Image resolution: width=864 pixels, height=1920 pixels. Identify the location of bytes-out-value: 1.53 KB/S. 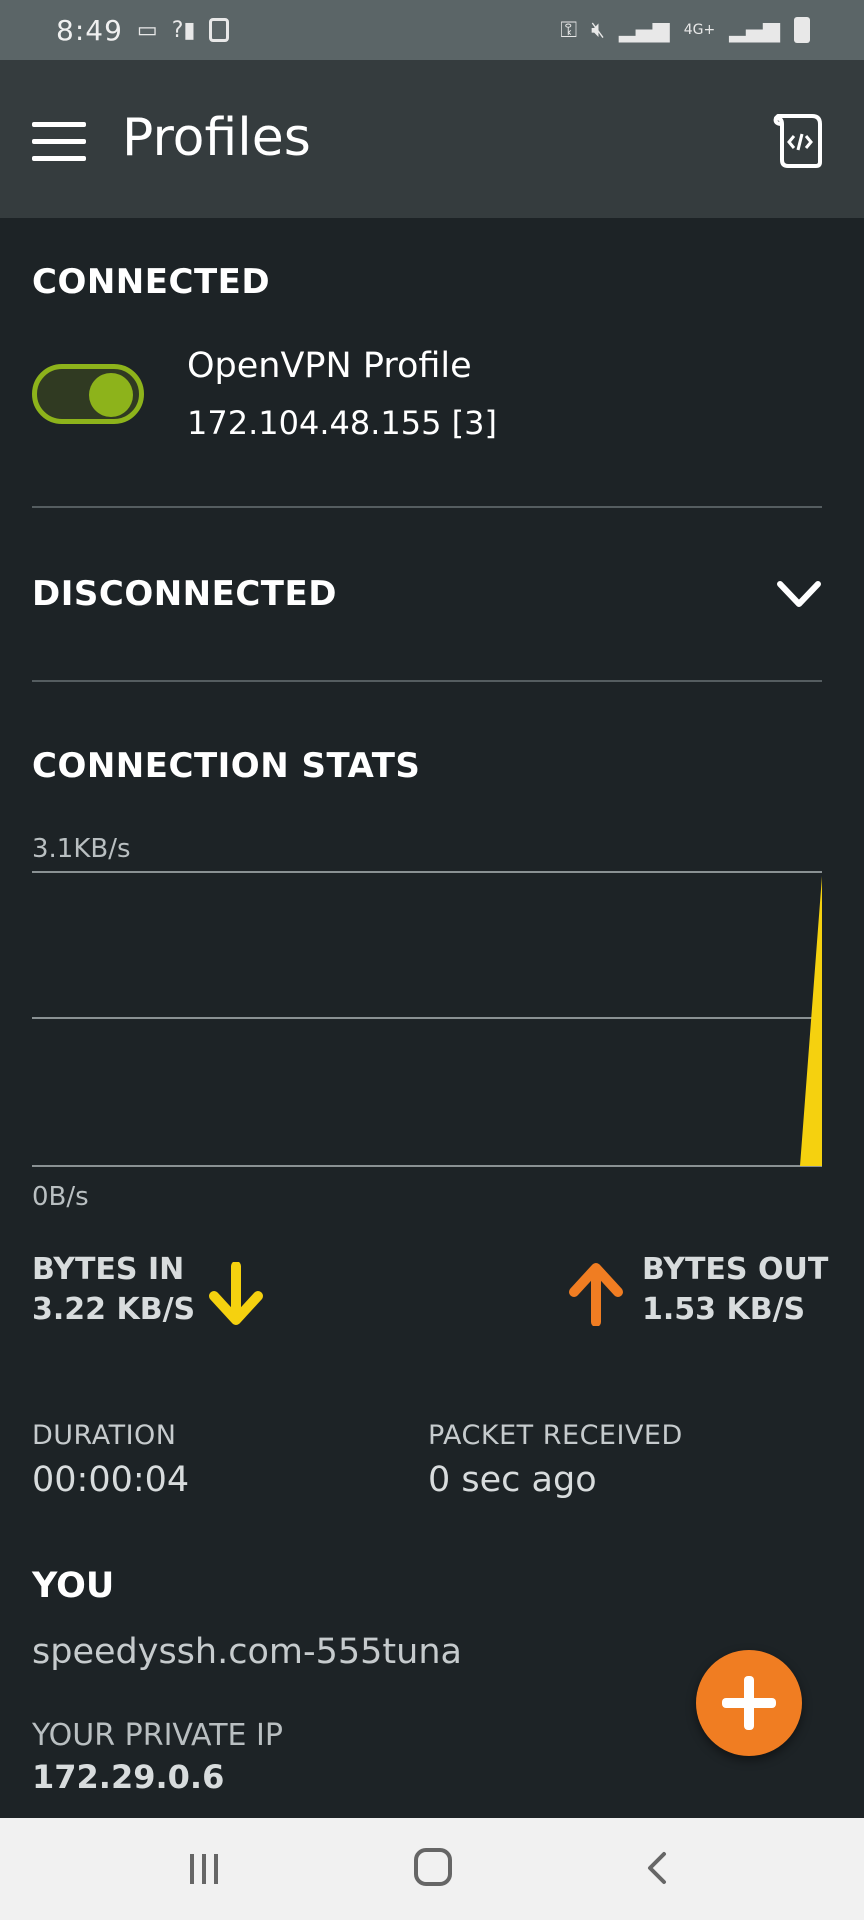
(724, 1309).